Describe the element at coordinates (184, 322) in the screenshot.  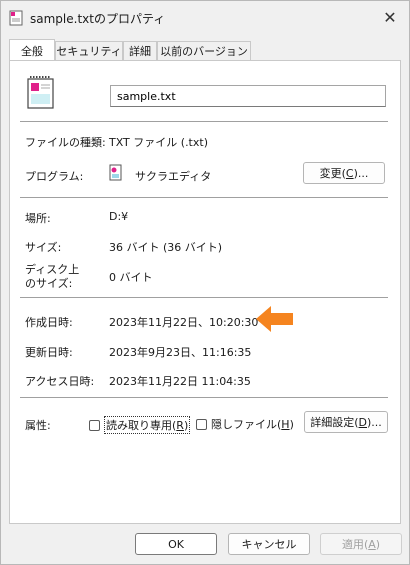
I see `created-value: 2023年11月22日、10:20:30` at that location.